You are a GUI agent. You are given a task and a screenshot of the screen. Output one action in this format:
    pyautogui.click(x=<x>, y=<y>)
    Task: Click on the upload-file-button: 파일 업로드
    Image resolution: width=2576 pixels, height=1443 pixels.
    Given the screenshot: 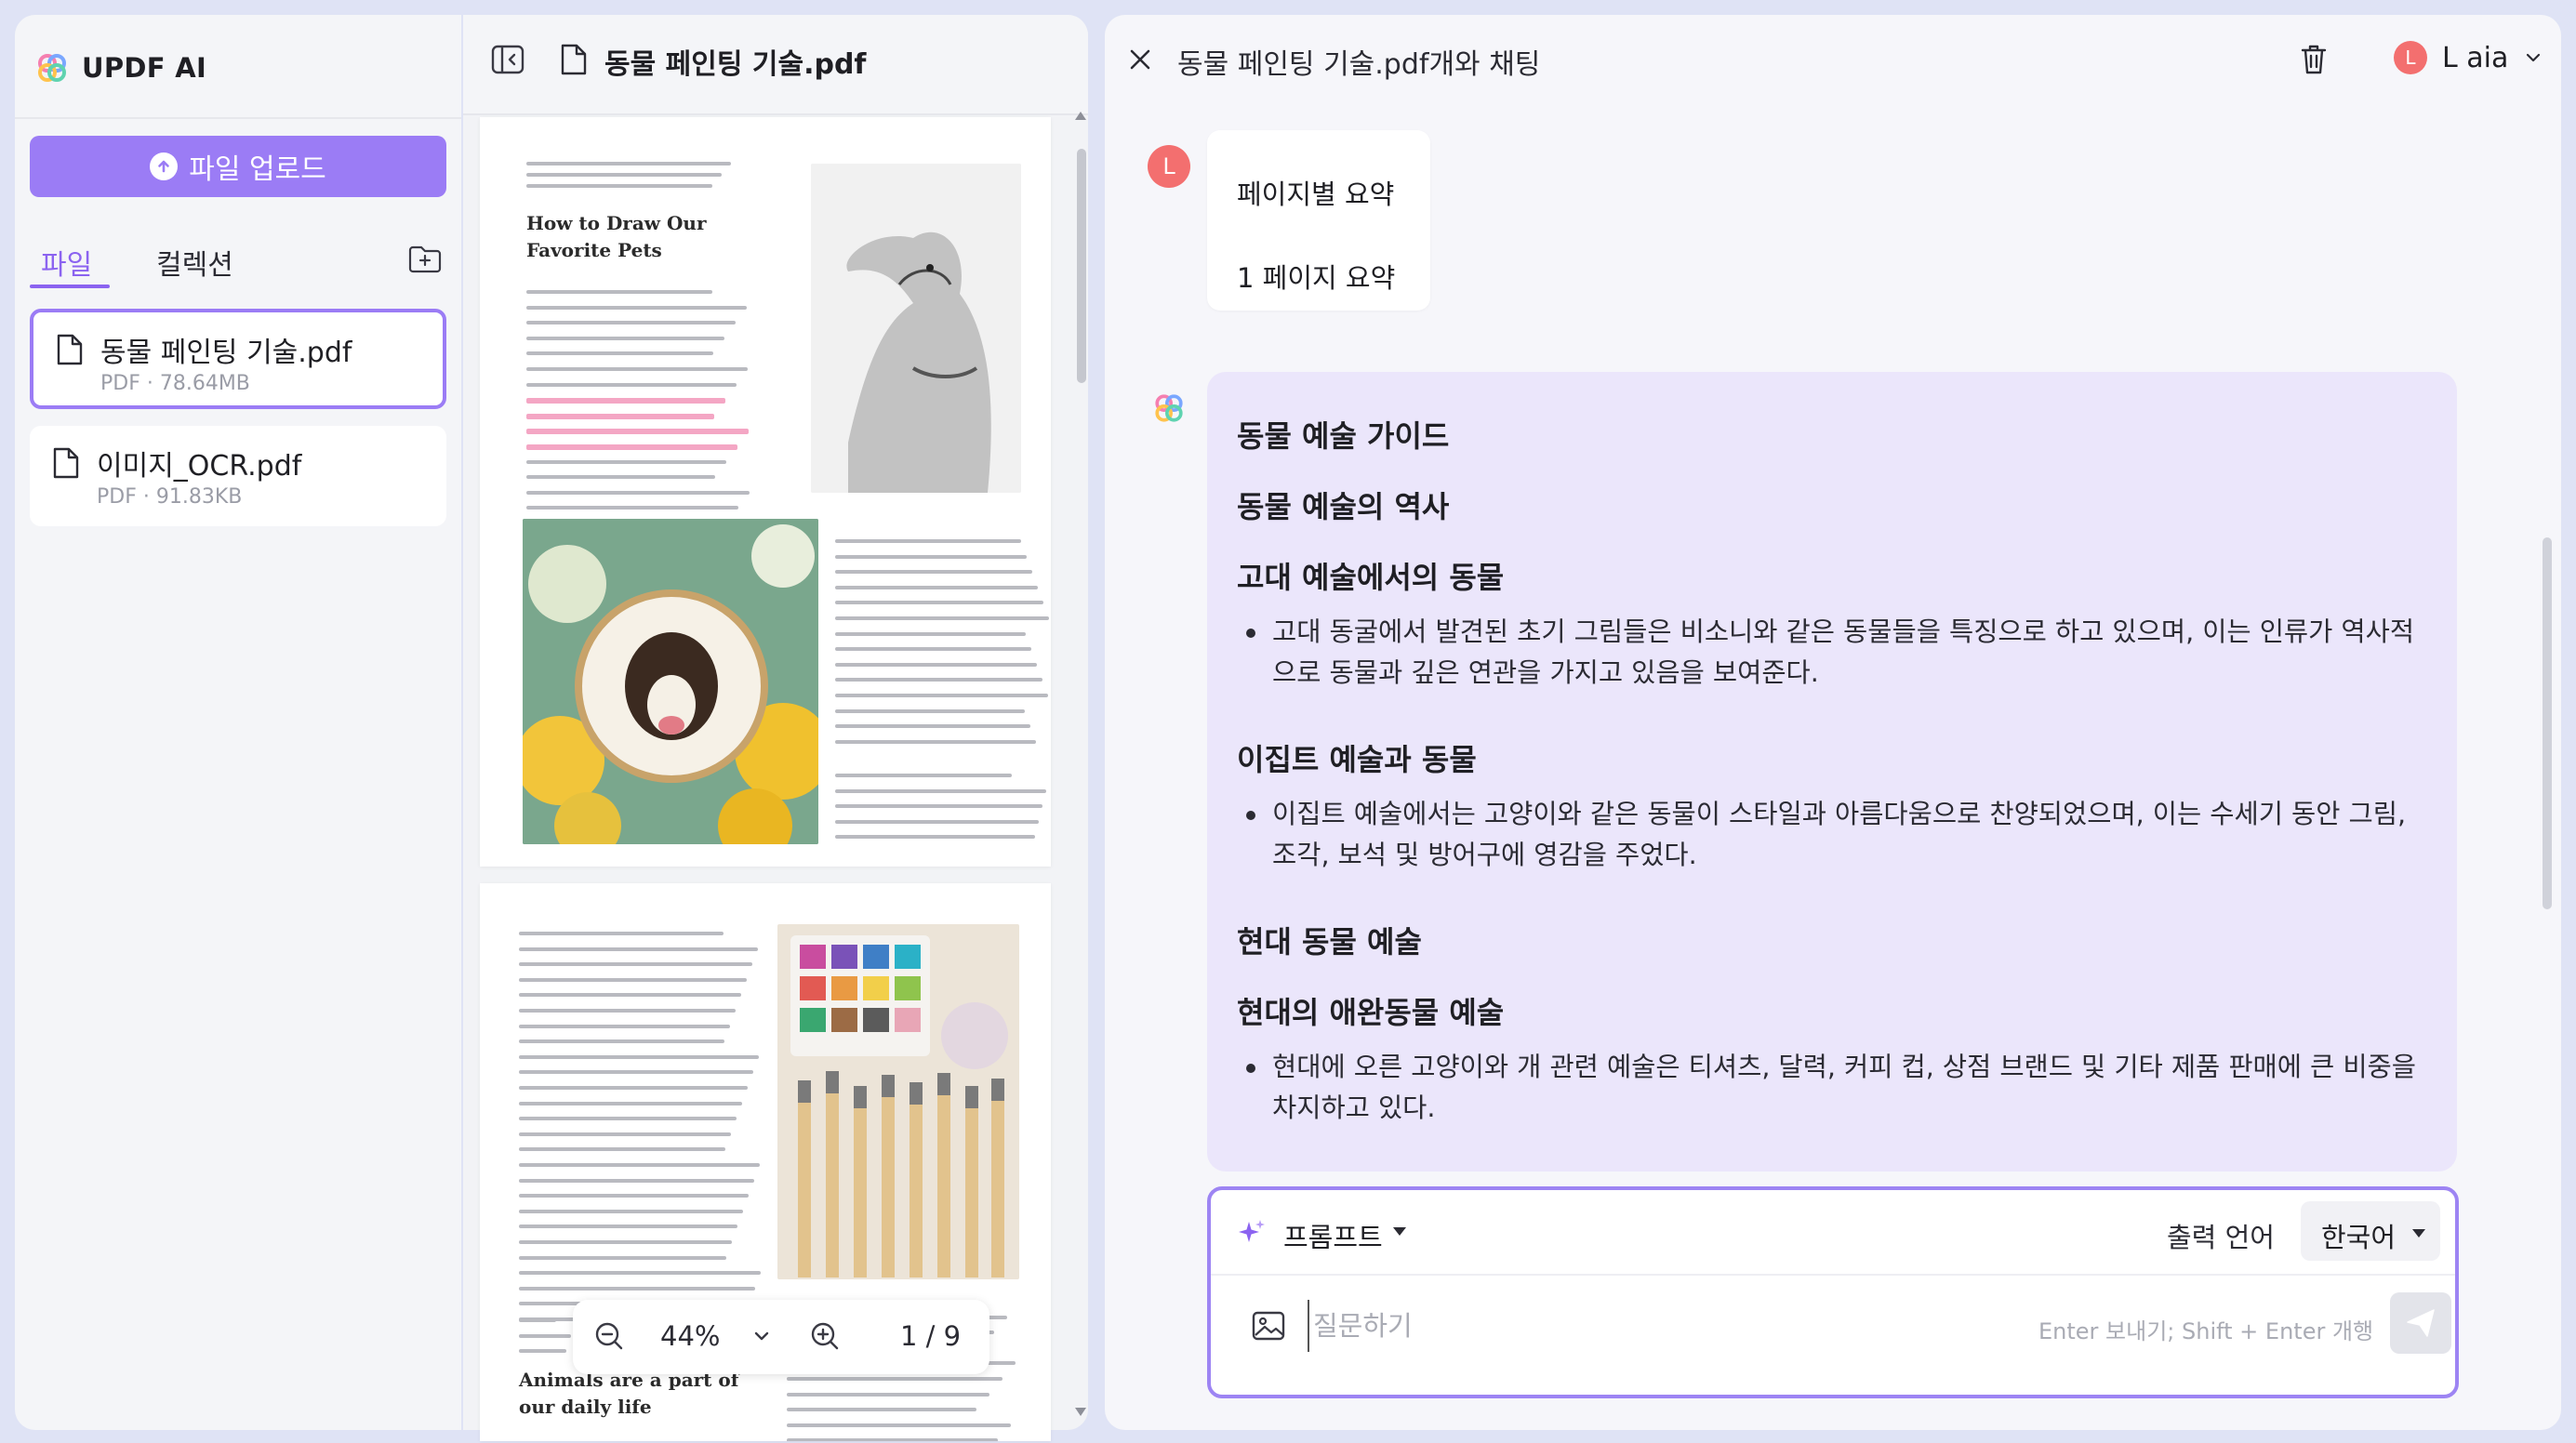 What is the action you would take?
    pyautogui.click(x=238, y=166)
    